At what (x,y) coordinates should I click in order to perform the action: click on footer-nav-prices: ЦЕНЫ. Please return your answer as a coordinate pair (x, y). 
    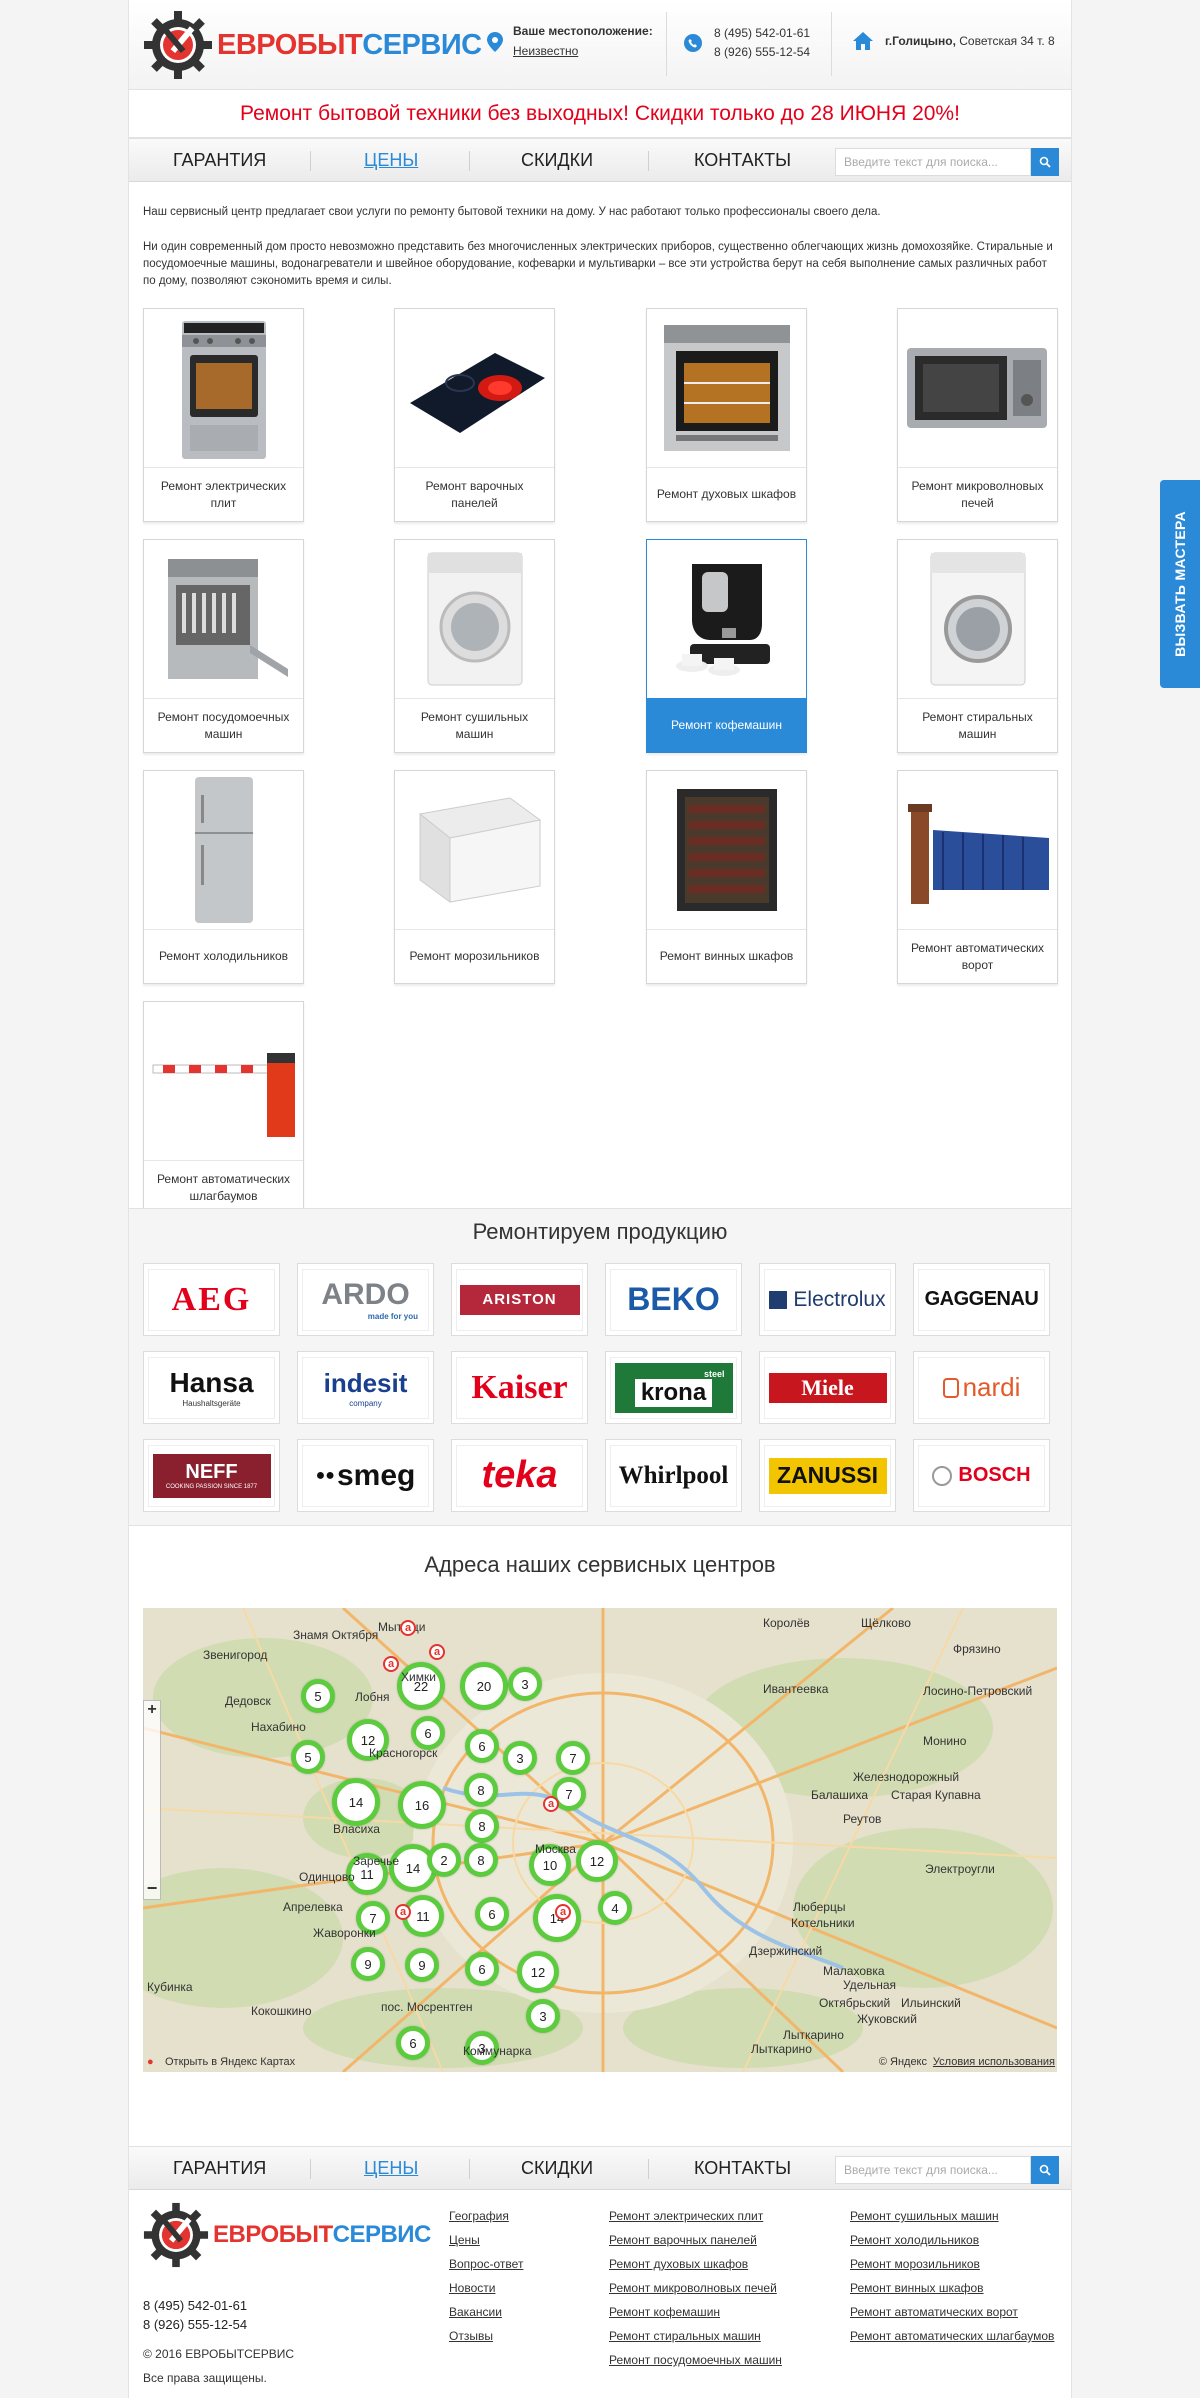
    Looking at the image, I should click on (391, 2168).